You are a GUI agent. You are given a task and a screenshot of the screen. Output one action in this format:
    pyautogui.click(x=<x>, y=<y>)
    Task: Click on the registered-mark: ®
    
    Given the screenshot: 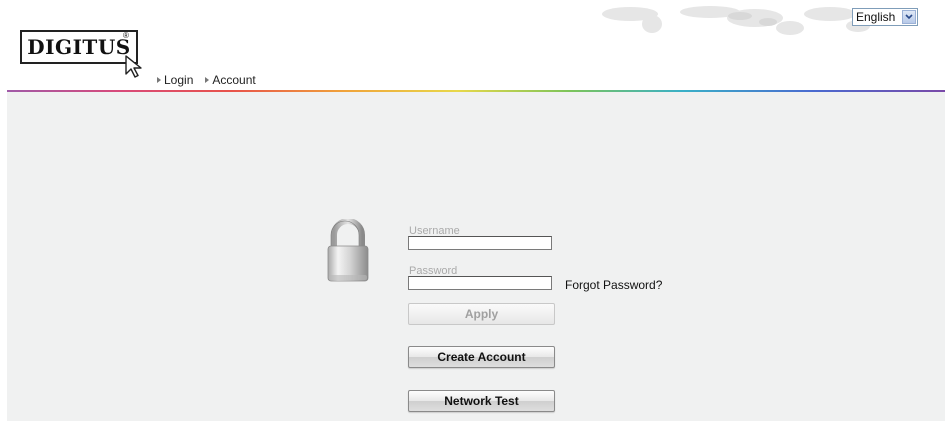 What is the action you would take?
    pyautogui.click(x=126, y=35)
    